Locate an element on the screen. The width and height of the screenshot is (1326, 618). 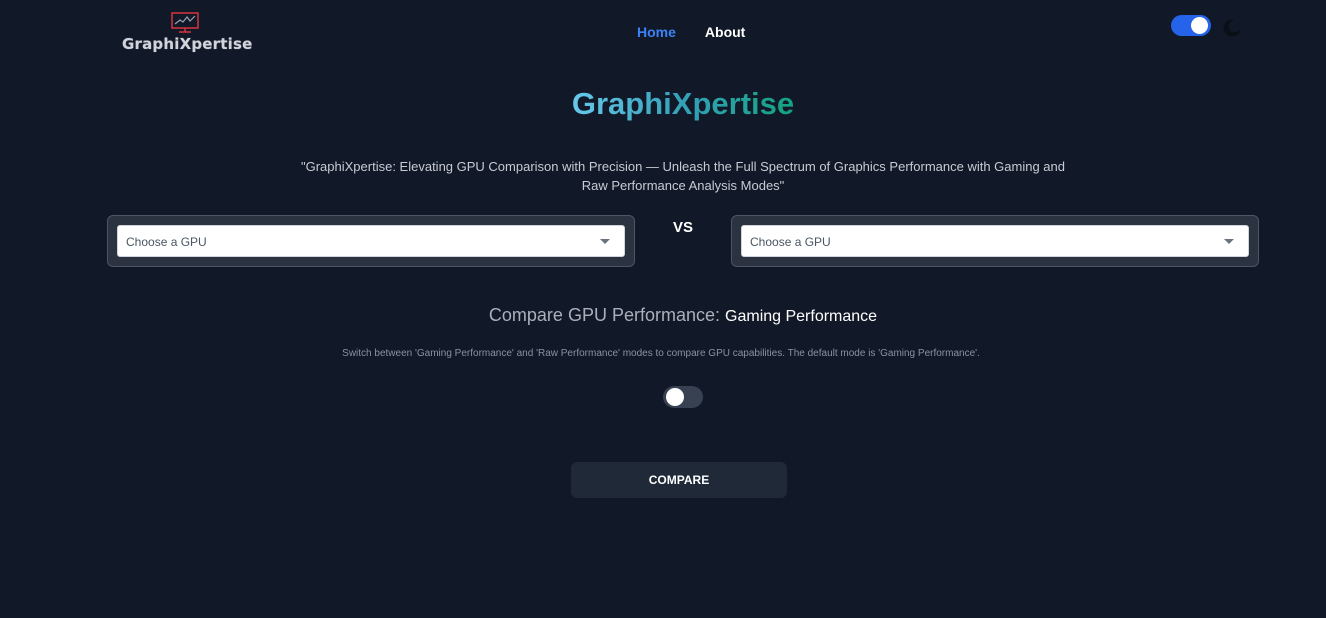
gpu-select-right-placeholder: Choose a GPU is located at coordinates (790, 242).